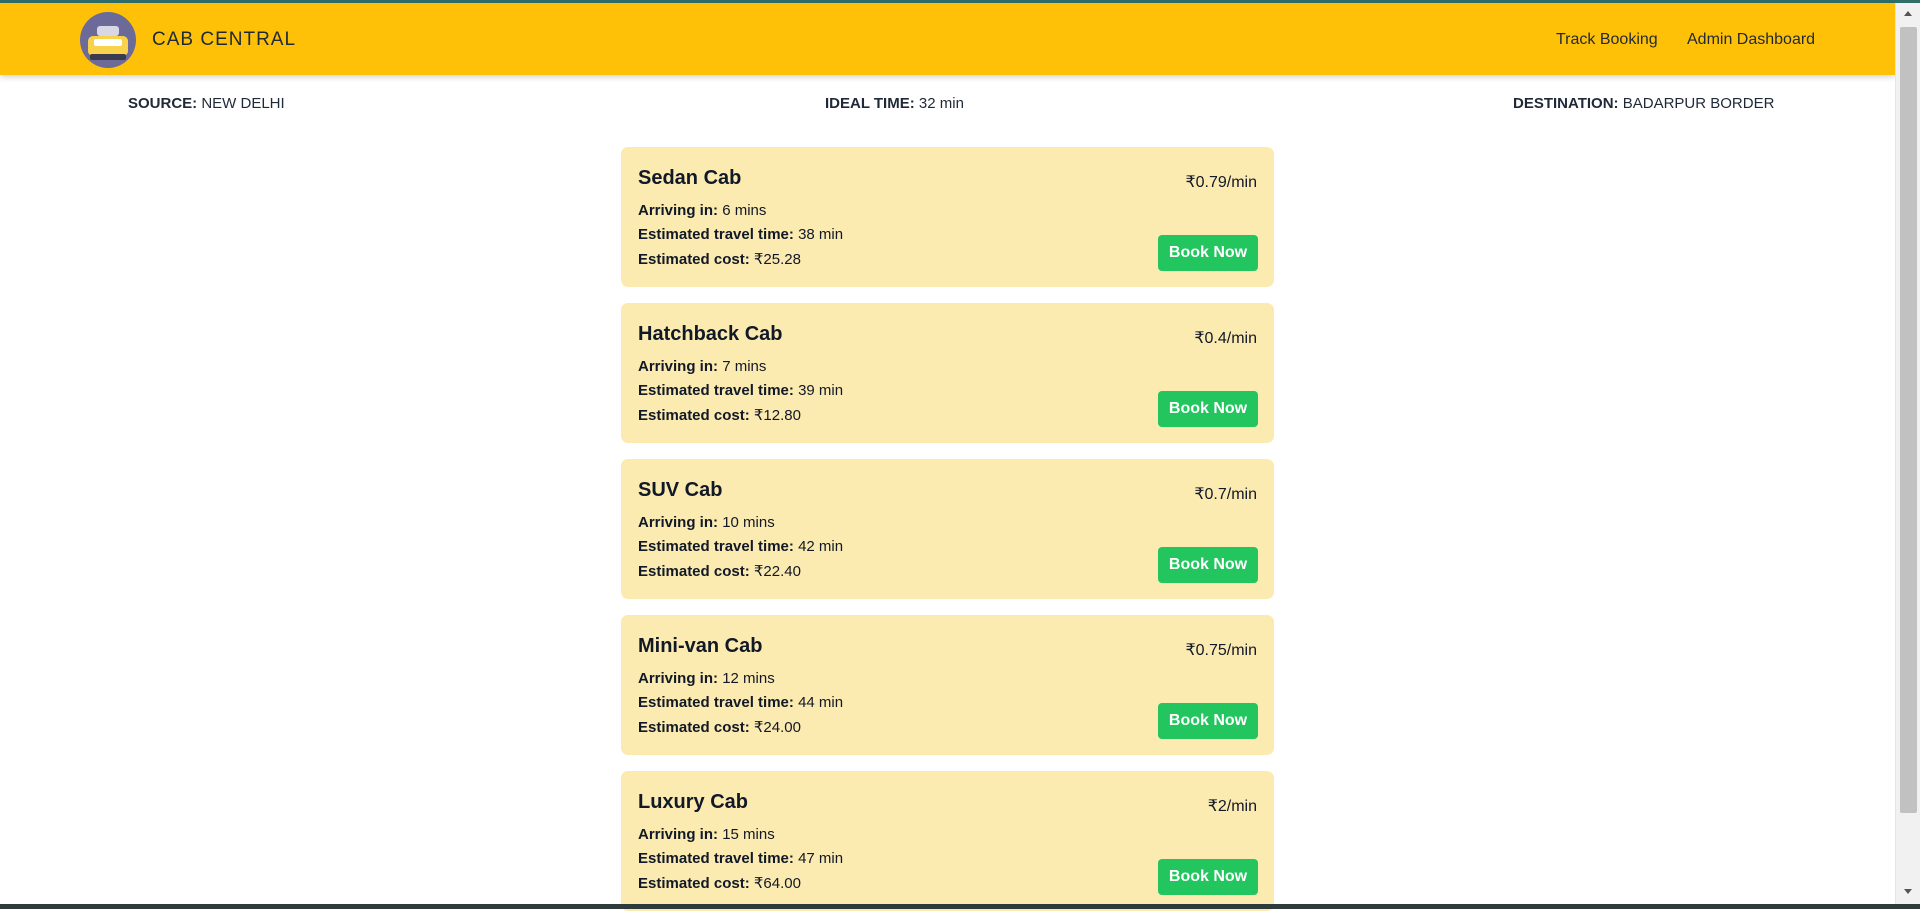 The height and width of the screenshot is (911, 1920). I want to click on arriving-line: Arriving in: 15 mins, so click(706, 834).